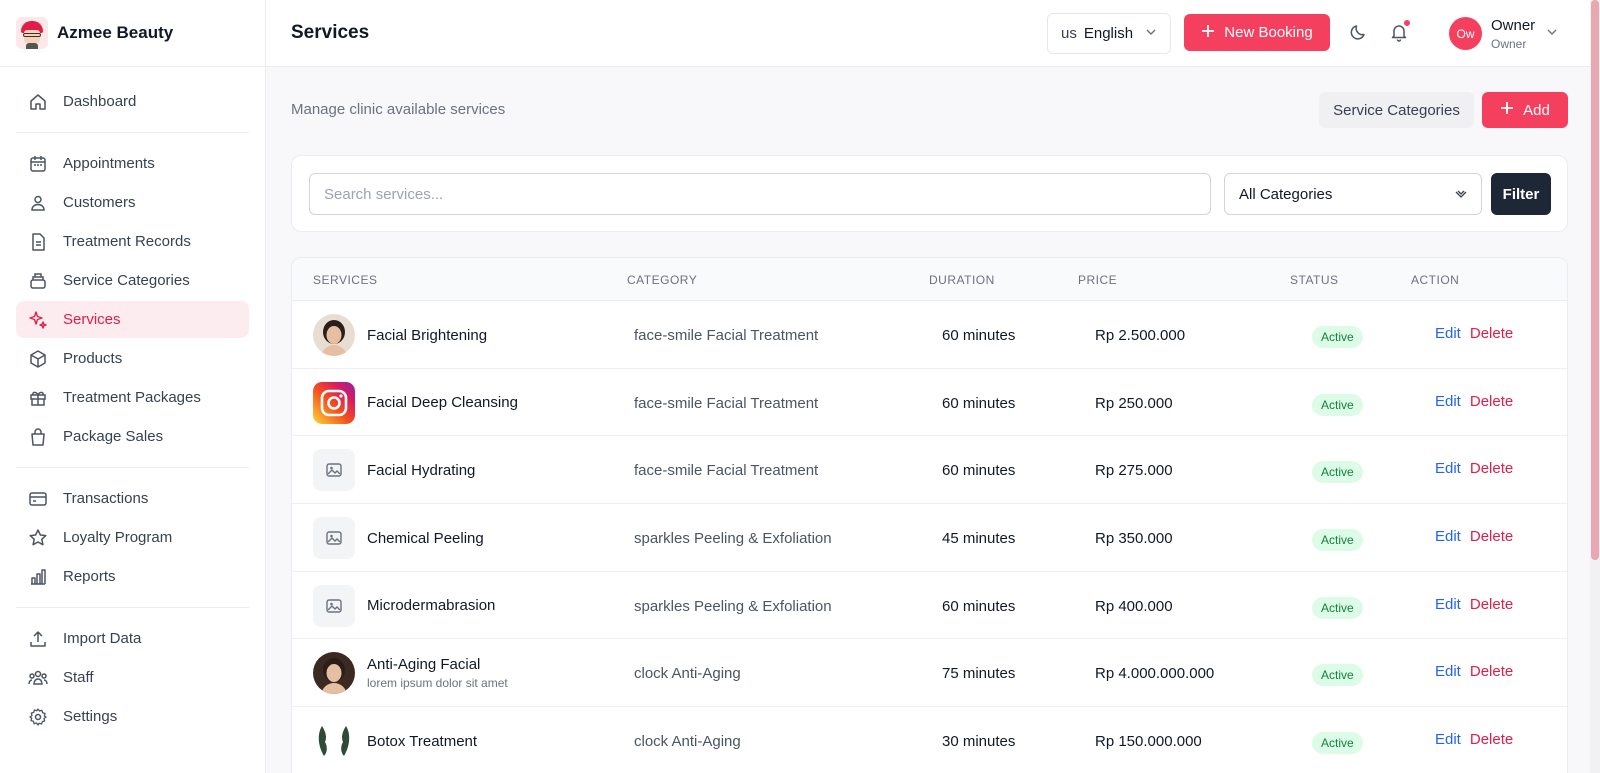  Describe the element at coordinates (132, 537) in the screenshot. I see `sidebar-item-loyalty-program: Loyalty Program` at that location.